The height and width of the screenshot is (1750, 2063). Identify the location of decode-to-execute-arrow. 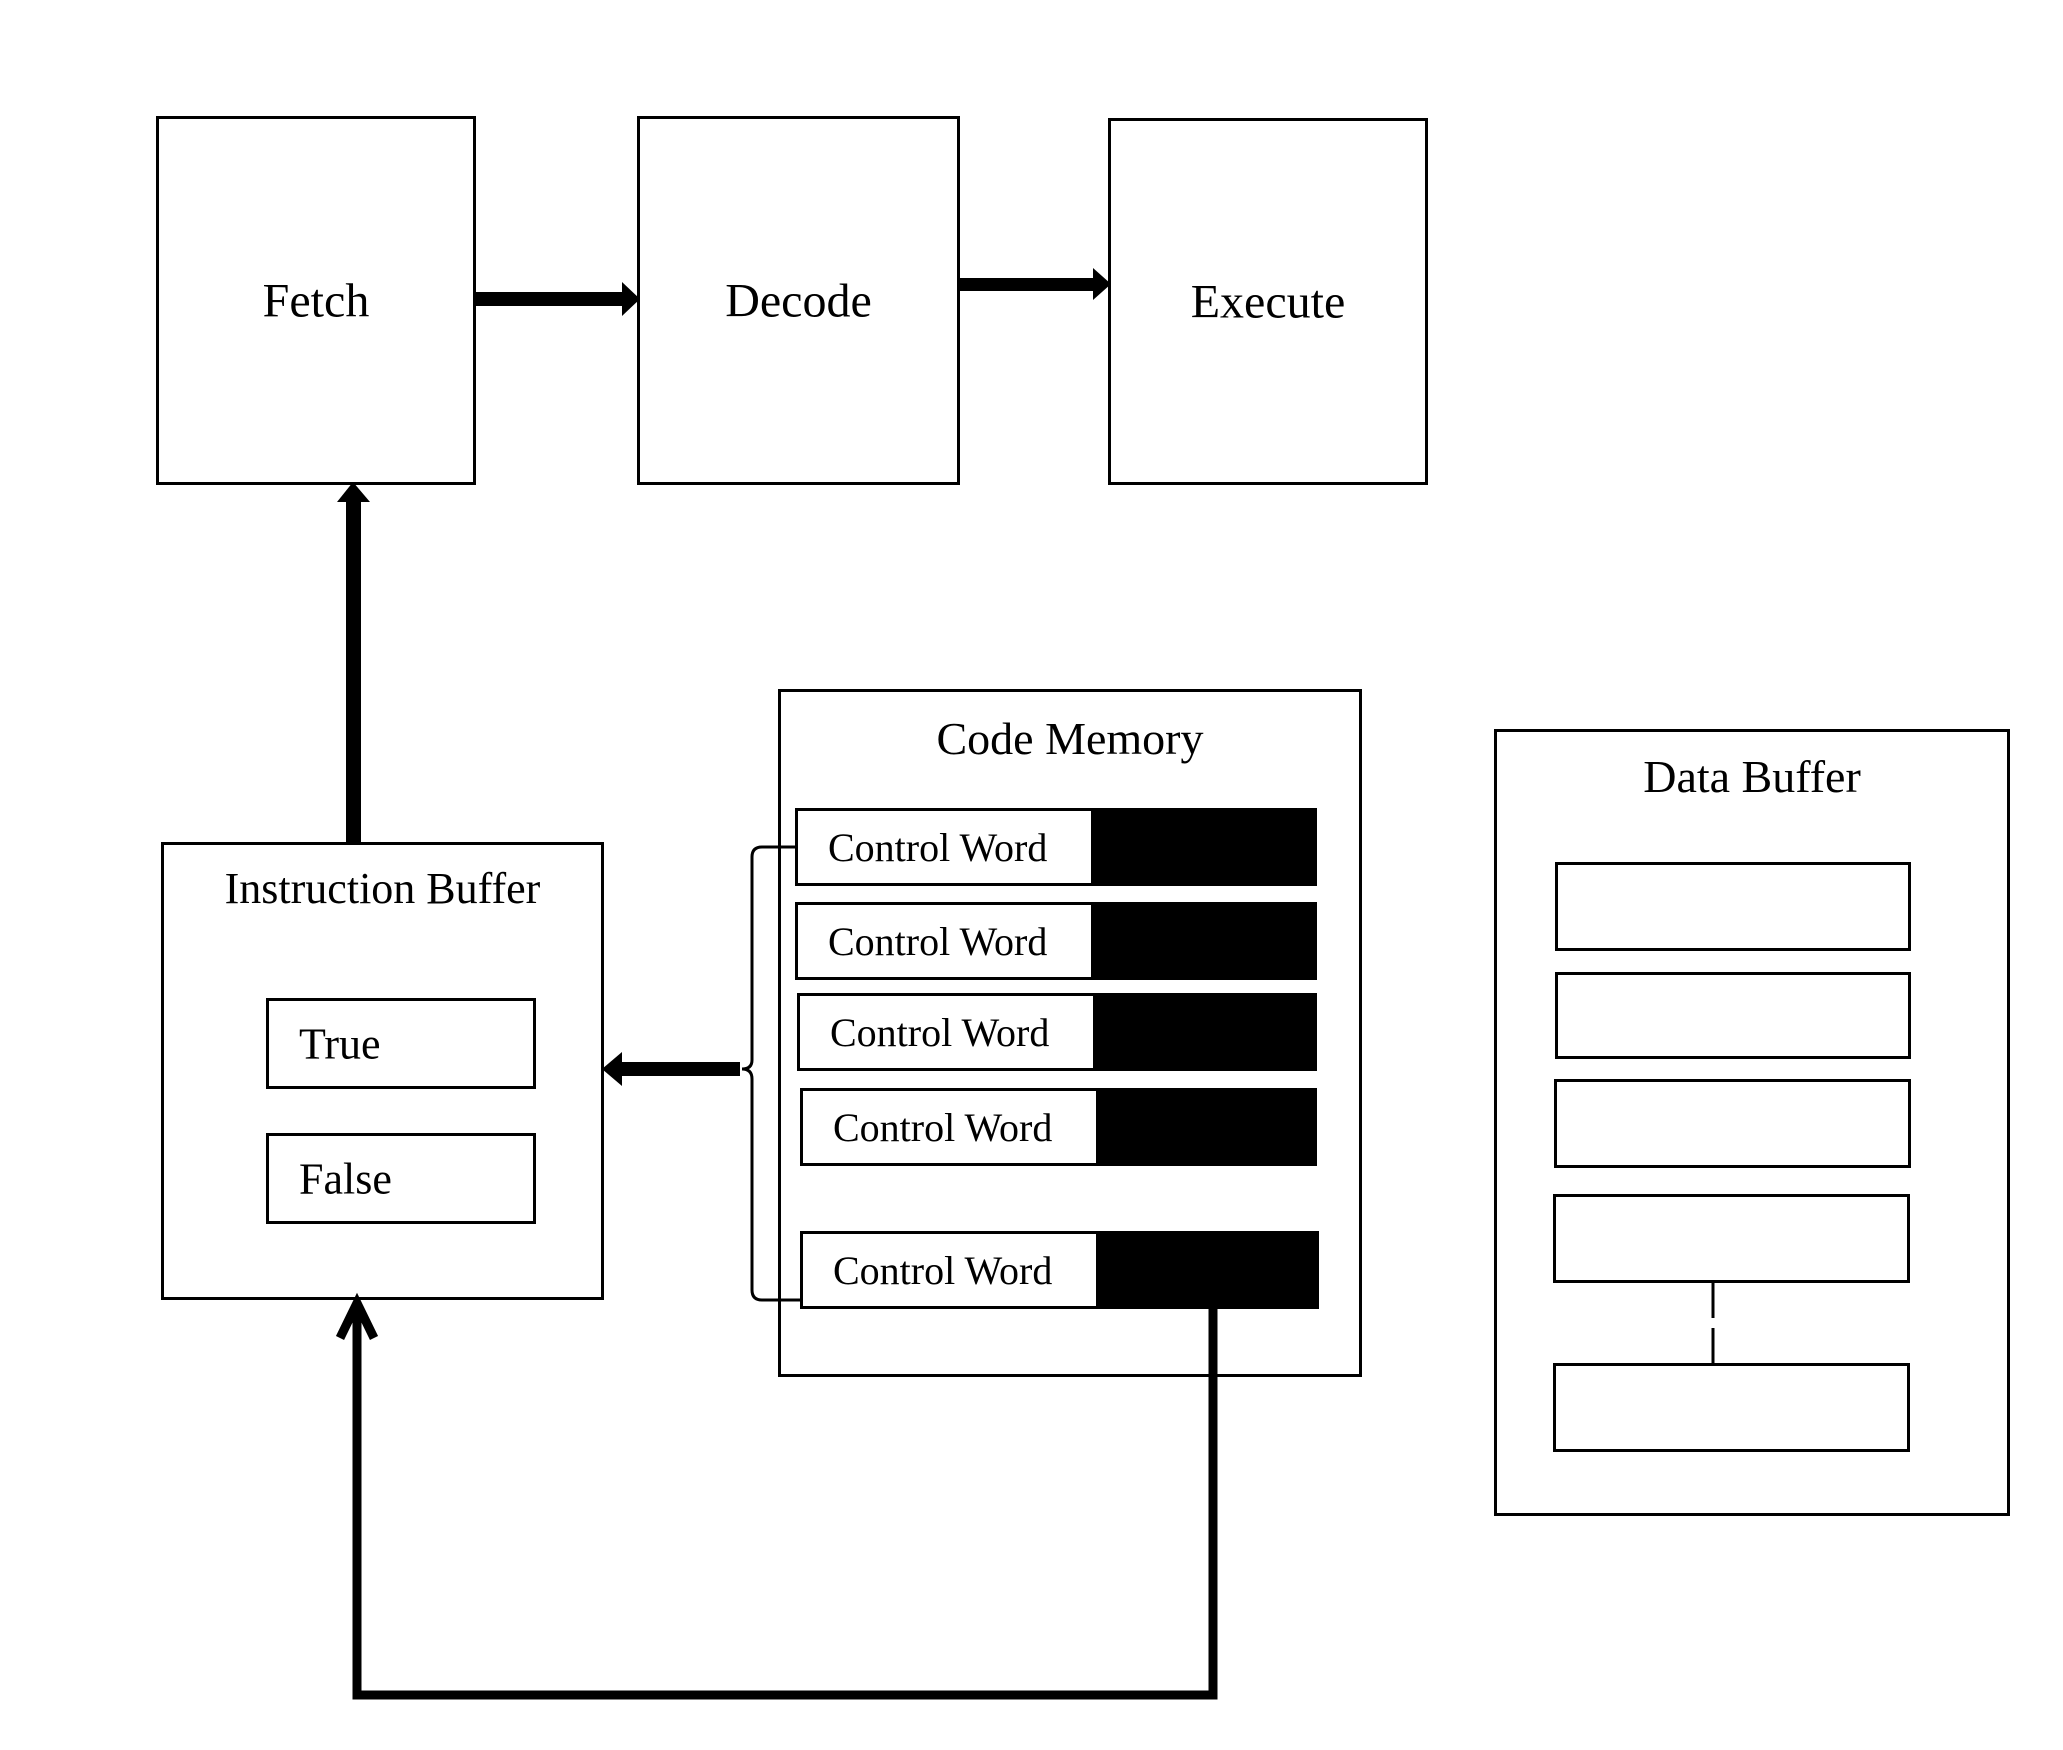
(1034, 284).